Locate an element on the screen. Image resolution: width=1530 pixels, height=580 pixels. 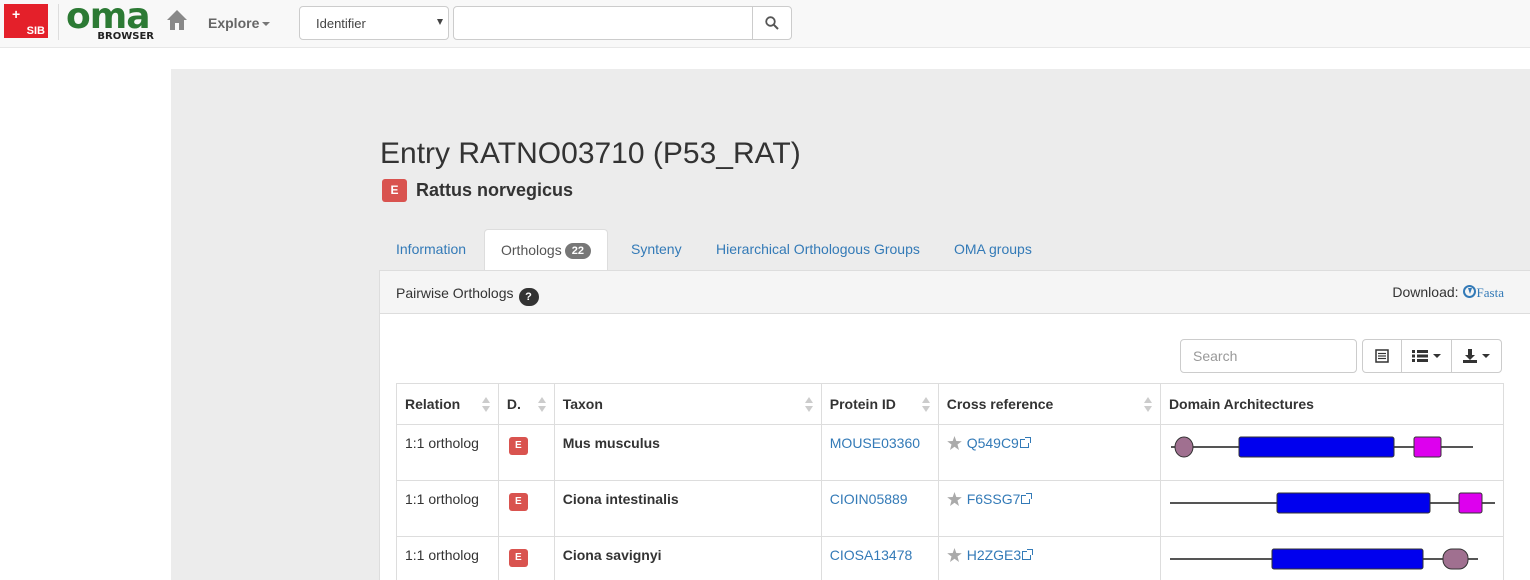
page-title: Entry RATNO03710 (P53_RAT) is located at coordinates (590, 153).